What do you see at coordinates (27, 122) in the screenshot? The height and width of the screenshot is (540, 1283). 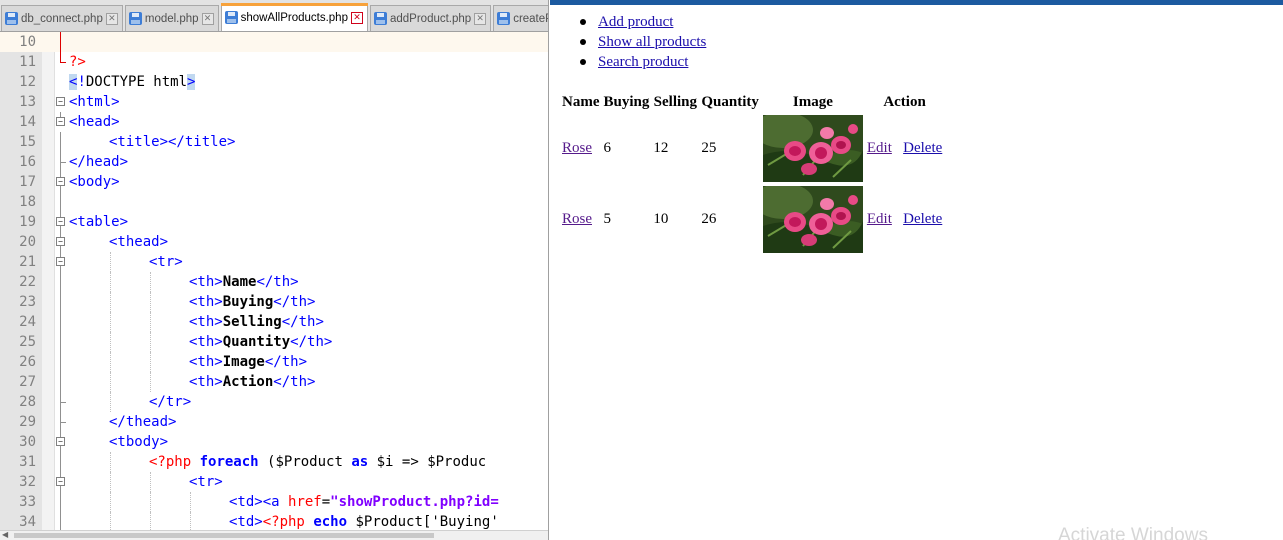 I see `line-number: 14` at bounding box center [27, 122].